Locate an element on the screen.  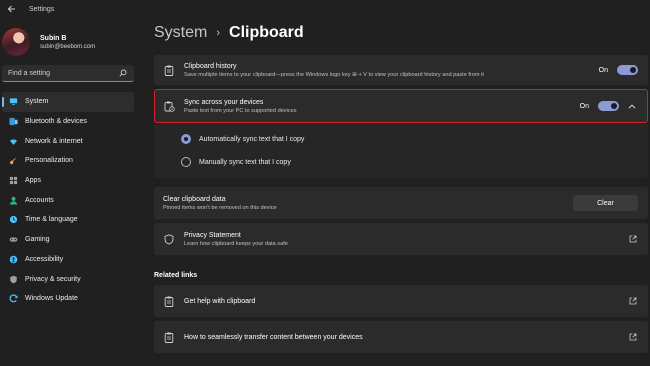
sync-devices-title: Sync across your devices is located at coordinates (224, 102).